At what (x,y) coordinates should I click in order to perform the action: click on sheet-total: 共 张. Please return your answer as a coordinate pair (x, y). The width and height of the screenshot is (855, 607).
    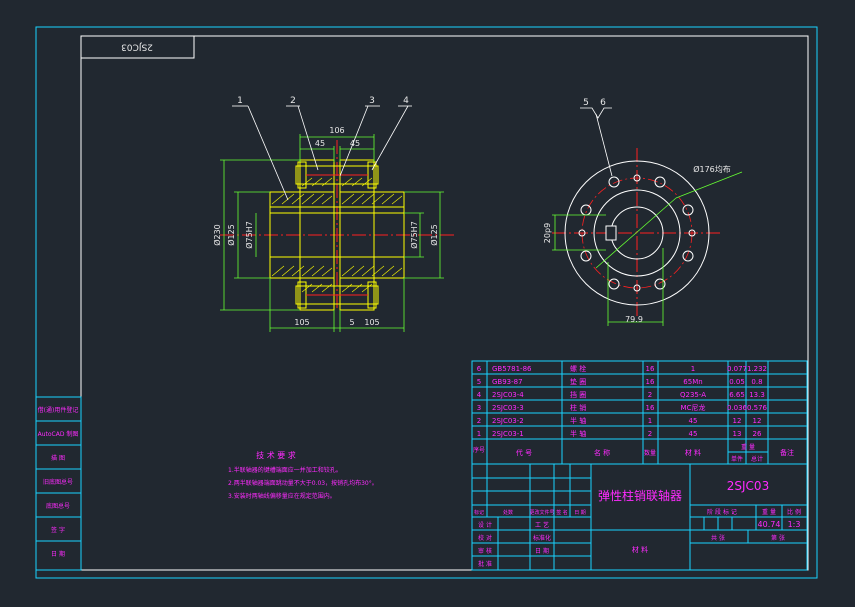
    Looking at the image, I should click on (718, 538).